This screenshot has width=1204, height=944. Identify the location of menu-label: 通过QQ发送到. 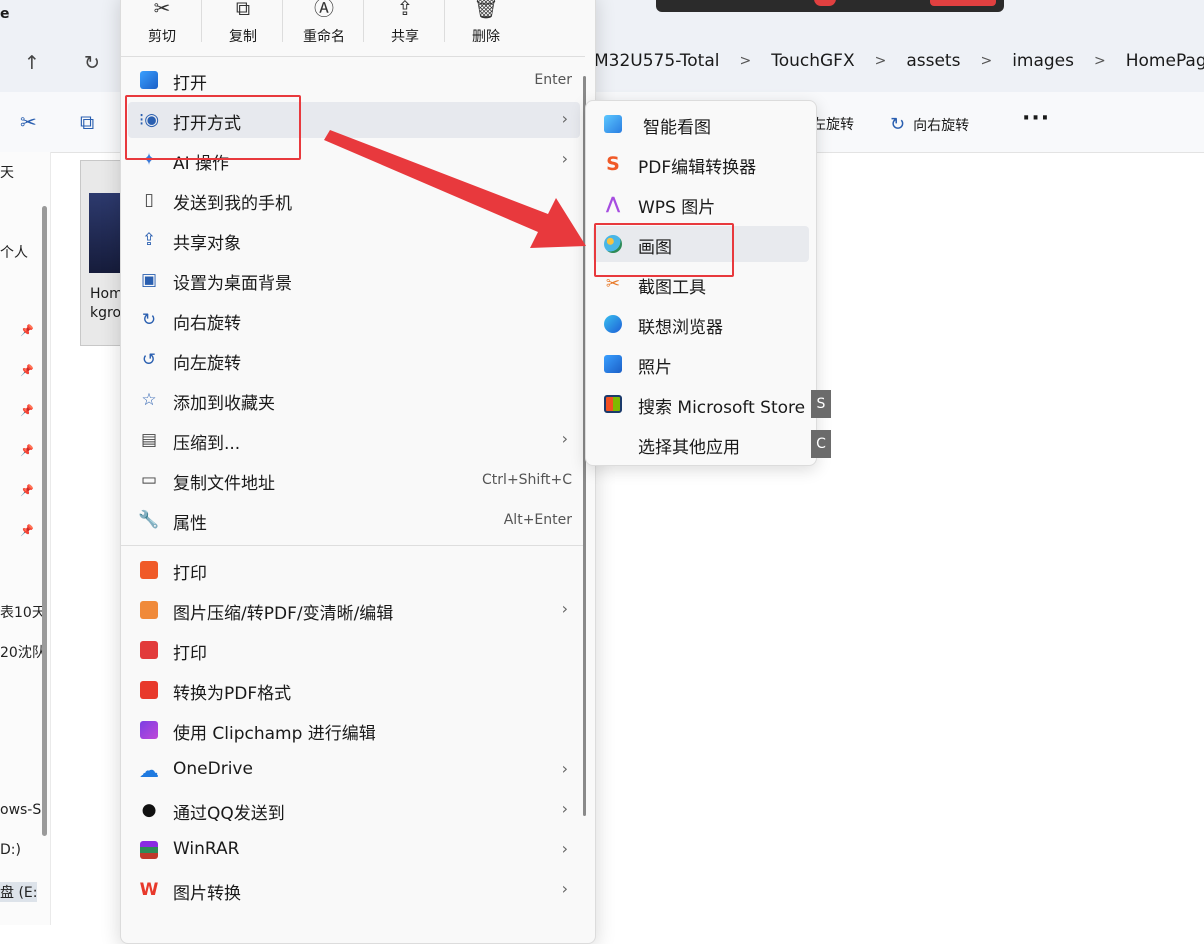
(229, 814).